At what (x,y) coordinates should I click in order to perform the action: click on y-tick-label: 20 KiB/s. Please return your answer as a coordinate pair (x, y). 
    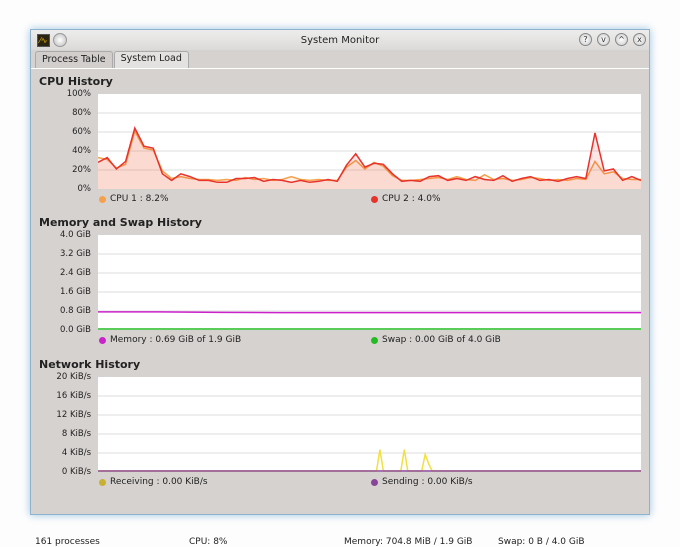
    Looking at the image, I should click on (73, 377).